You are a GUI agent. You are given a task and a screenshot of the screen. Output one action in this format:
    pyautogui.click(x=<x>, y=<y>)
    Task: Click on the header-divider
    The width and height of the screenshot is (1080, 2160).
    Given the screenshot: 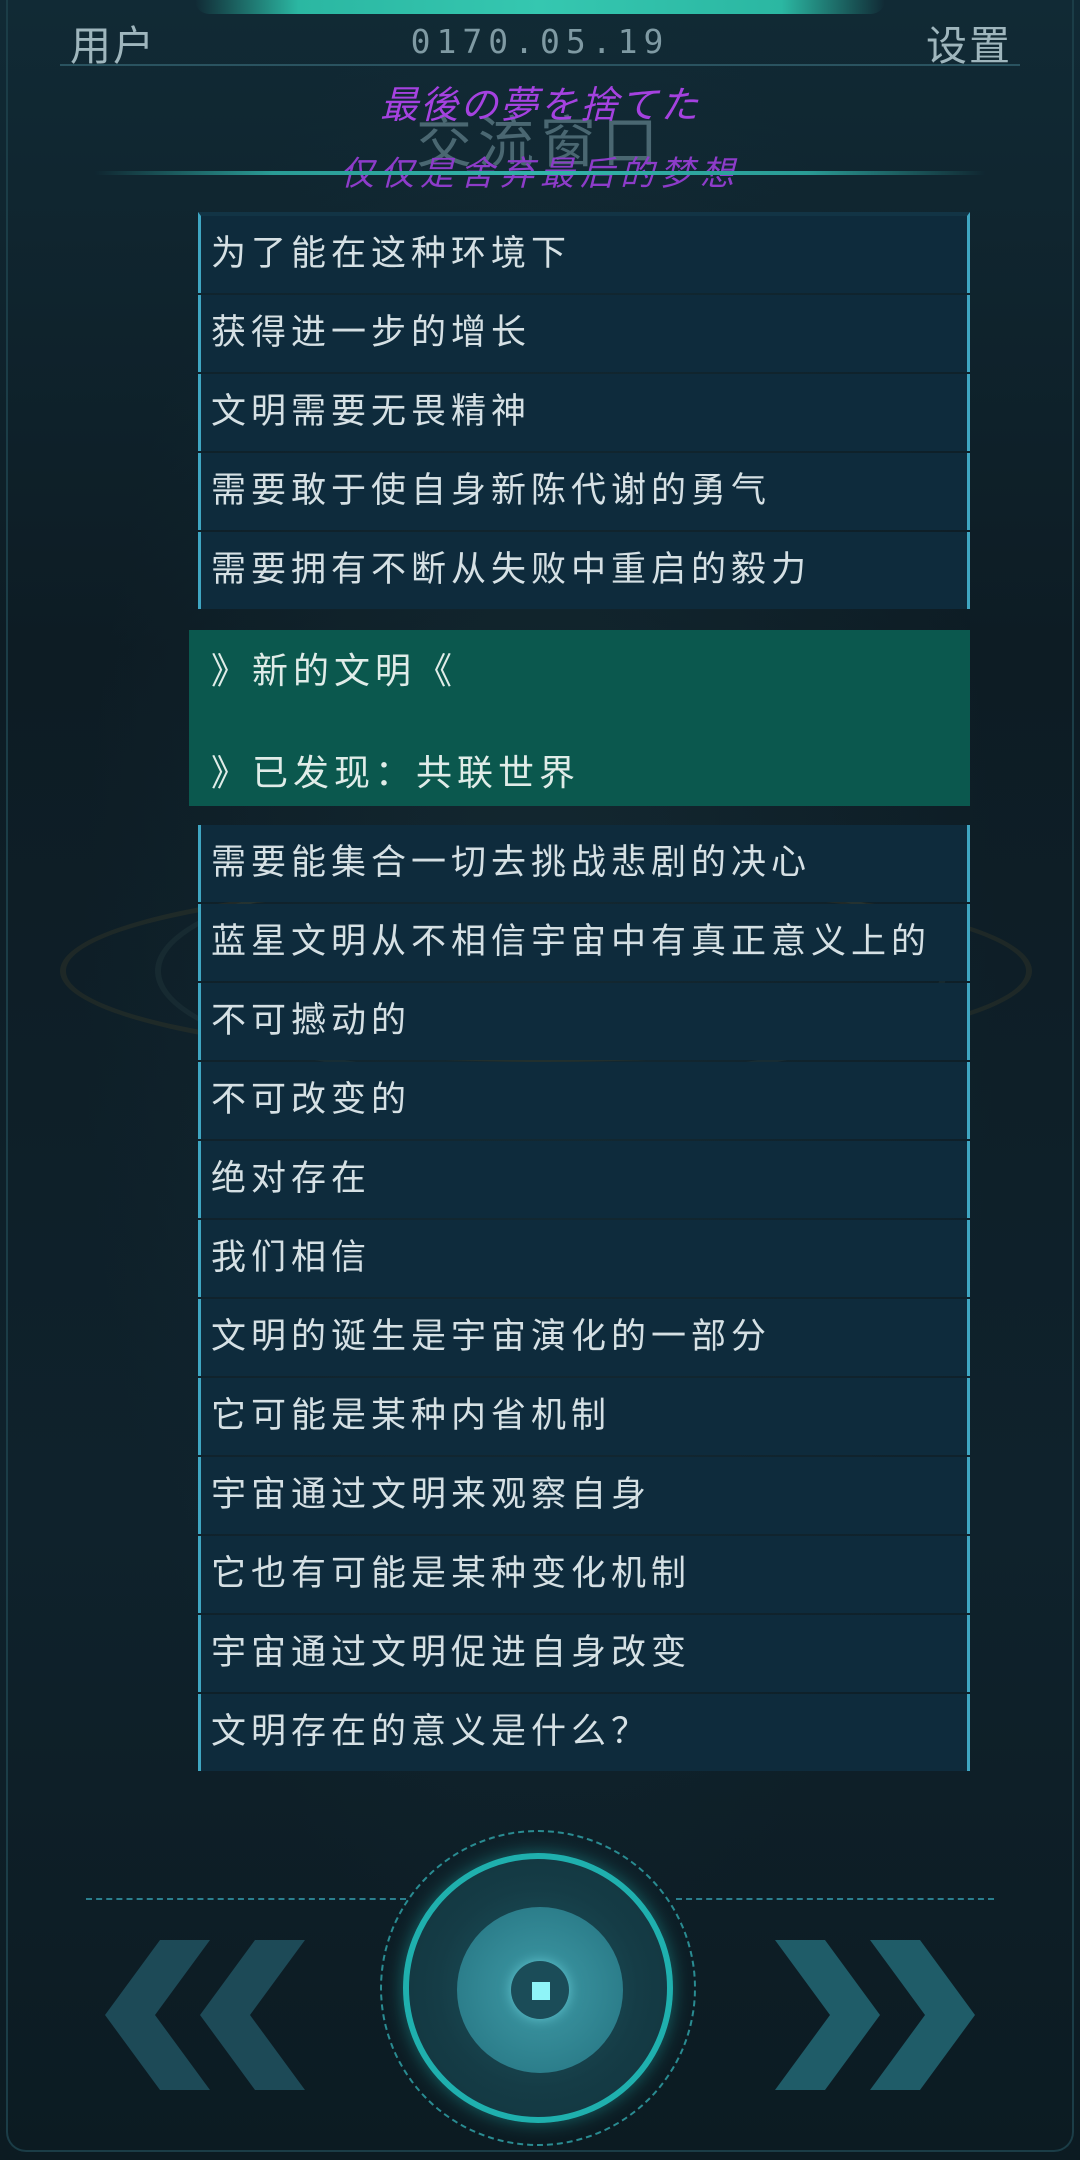 What is the action you would take?
    pyautogui.click(x=540, y=65)
    